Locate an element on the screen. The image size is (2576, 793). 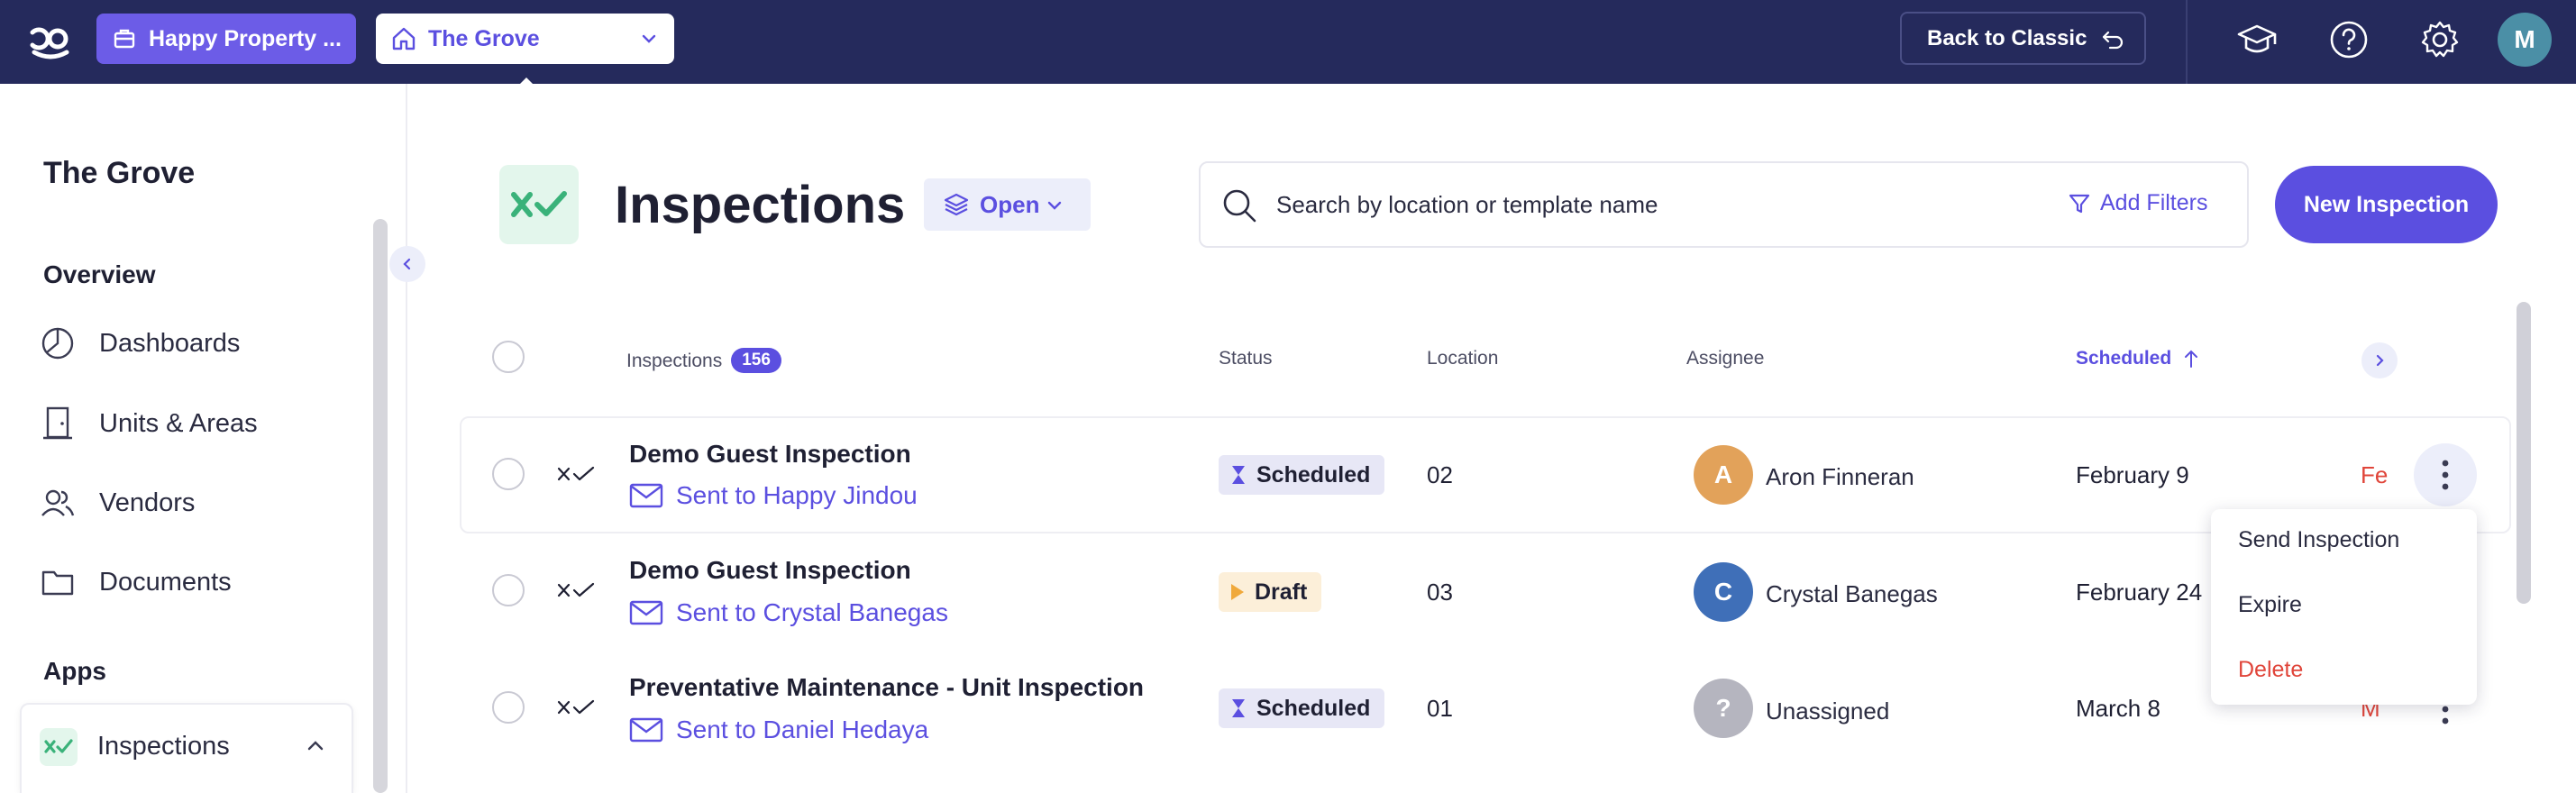
column-header-label: Inspections is located at coordinates (674, 361).